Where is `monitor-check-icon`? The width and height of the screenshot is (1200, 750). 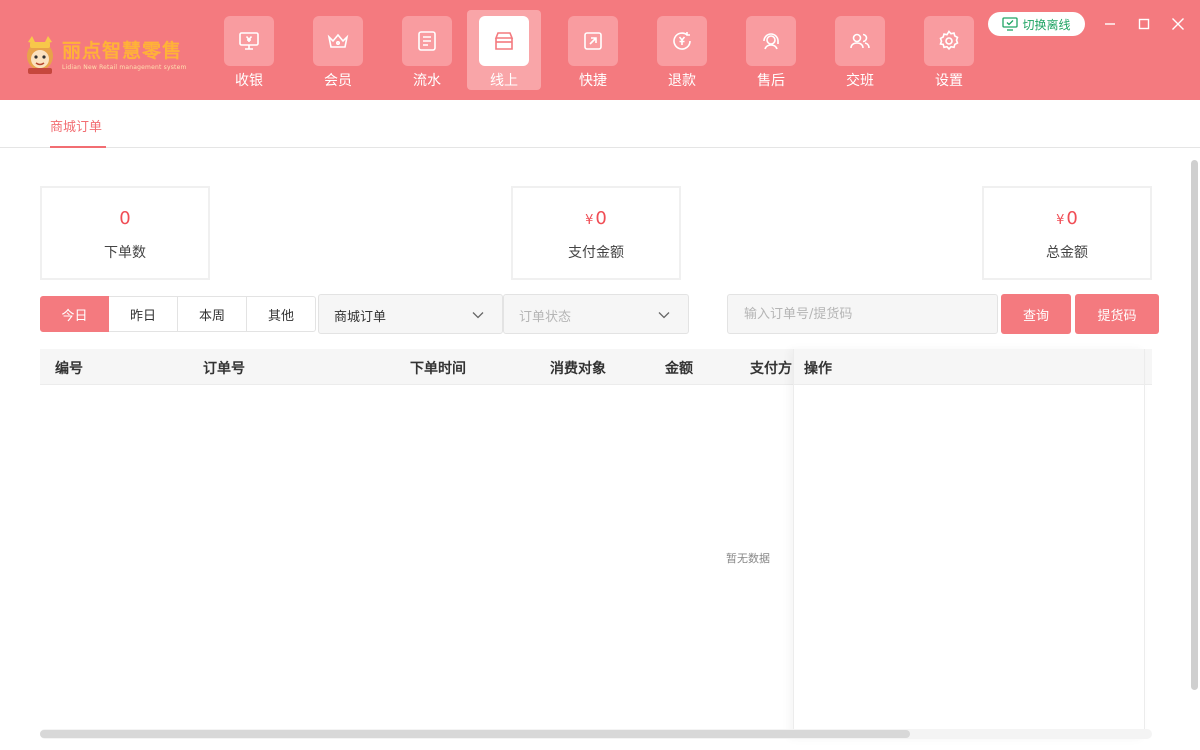 monitor-check-icon is located at coordinates (1010, 24).